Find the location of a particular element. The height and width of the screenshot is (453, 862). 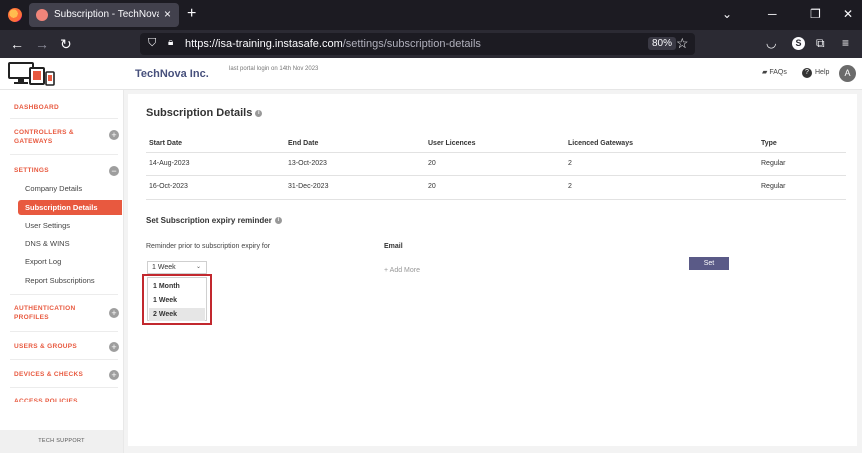

bookmark-star-icon: ☆ is located at coordinates (682, 43).